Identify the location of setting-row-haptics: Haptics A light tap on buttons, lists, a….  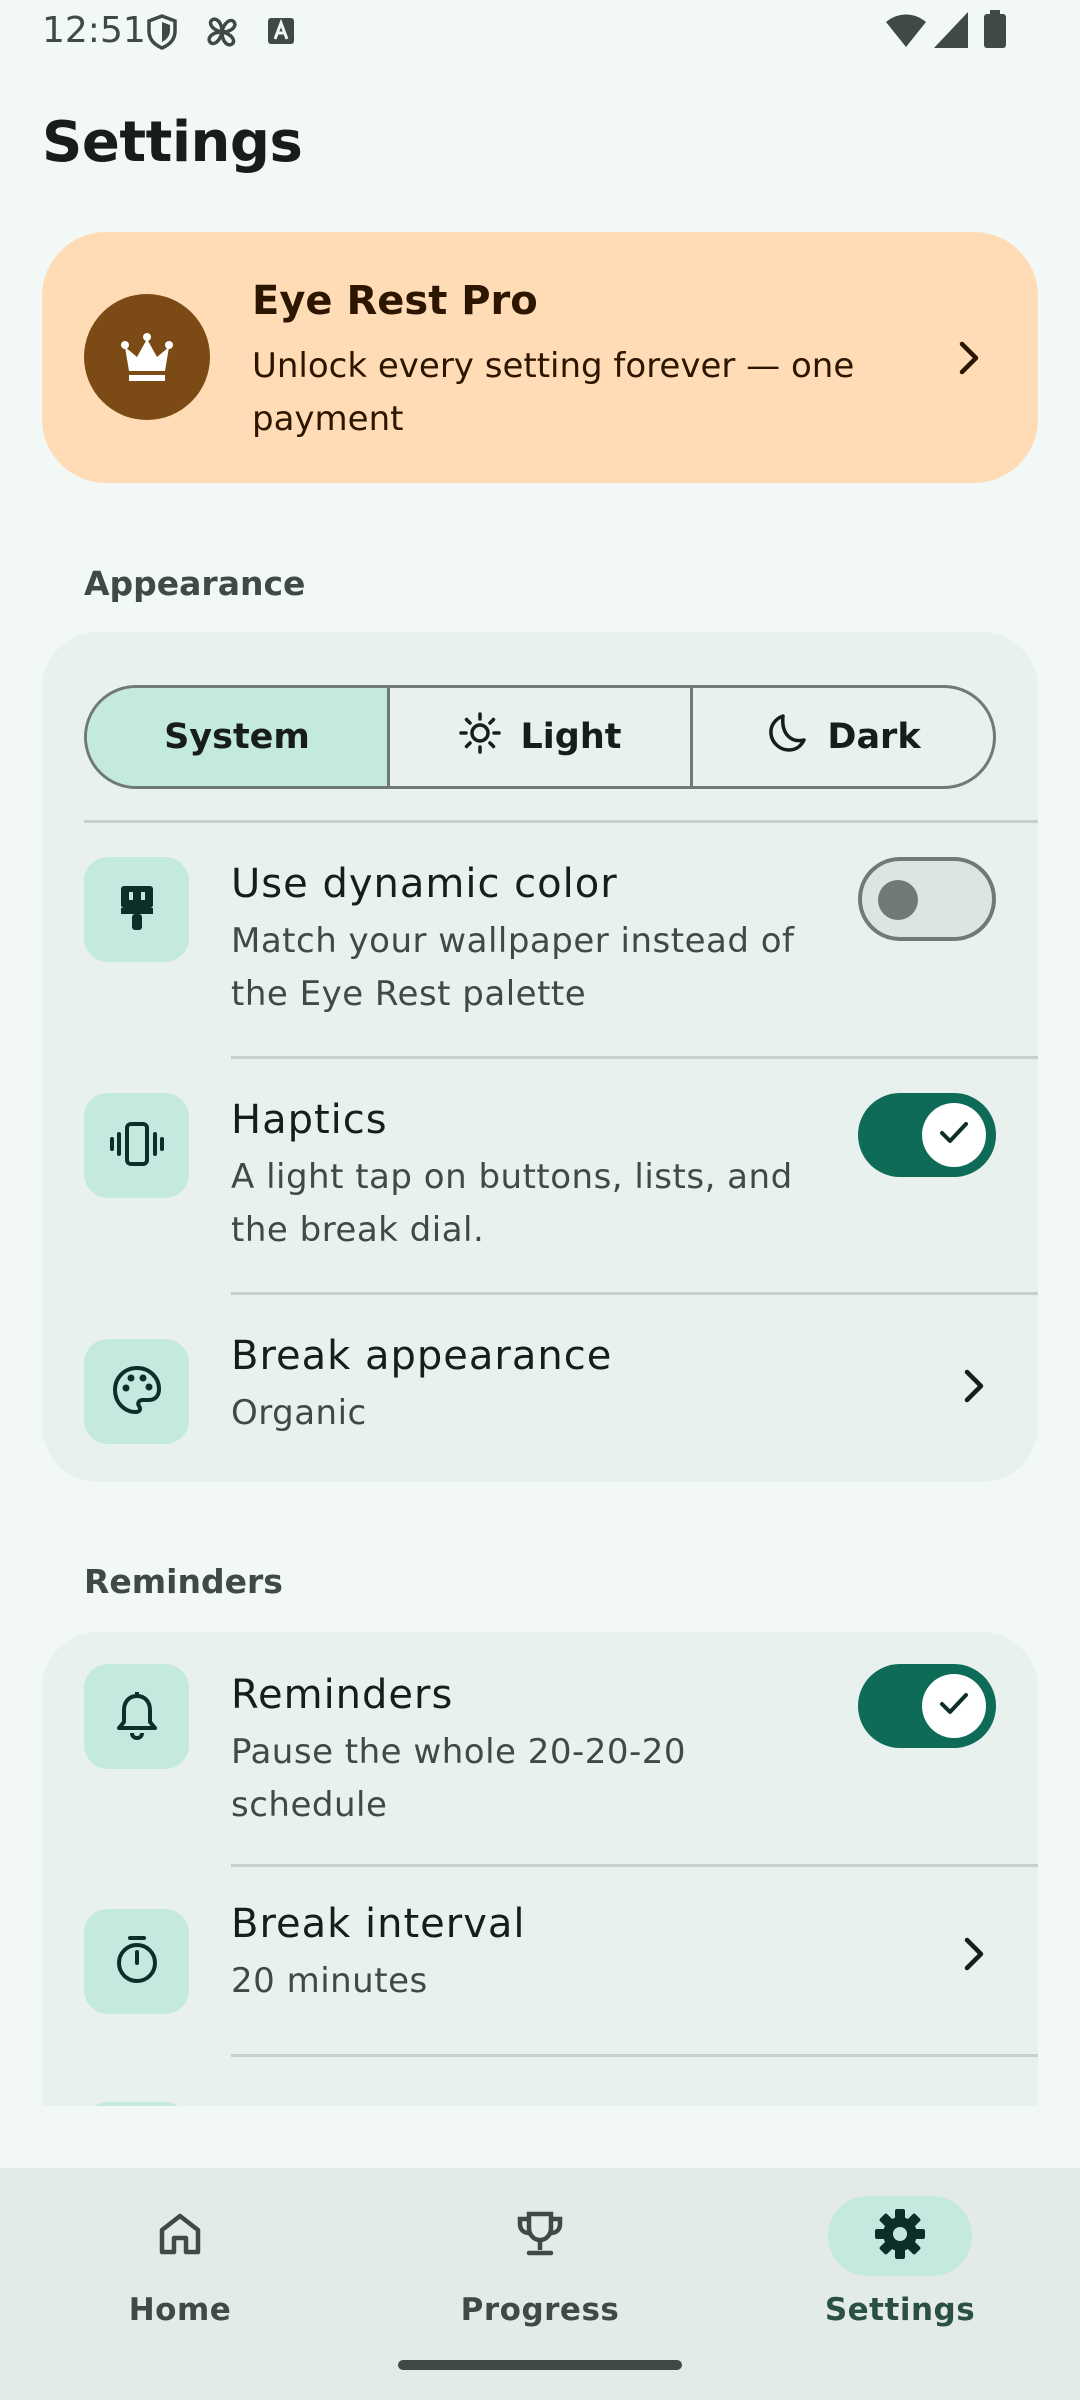
(540, 1176).